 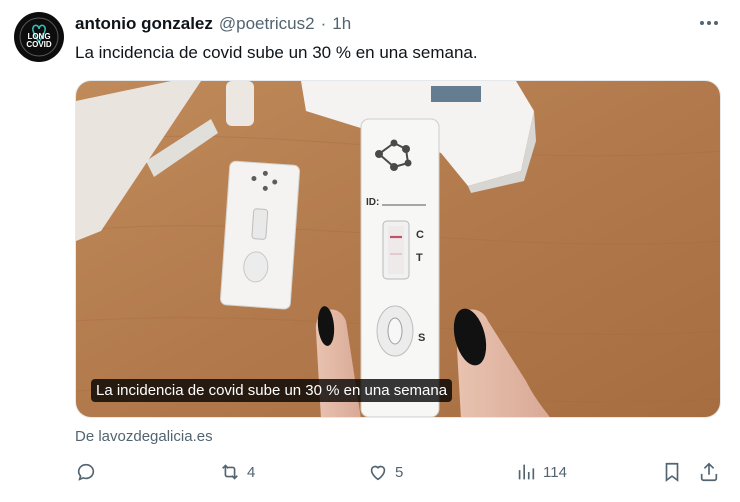 I want to click on repost-button: 4, so click(x=237, y=472).